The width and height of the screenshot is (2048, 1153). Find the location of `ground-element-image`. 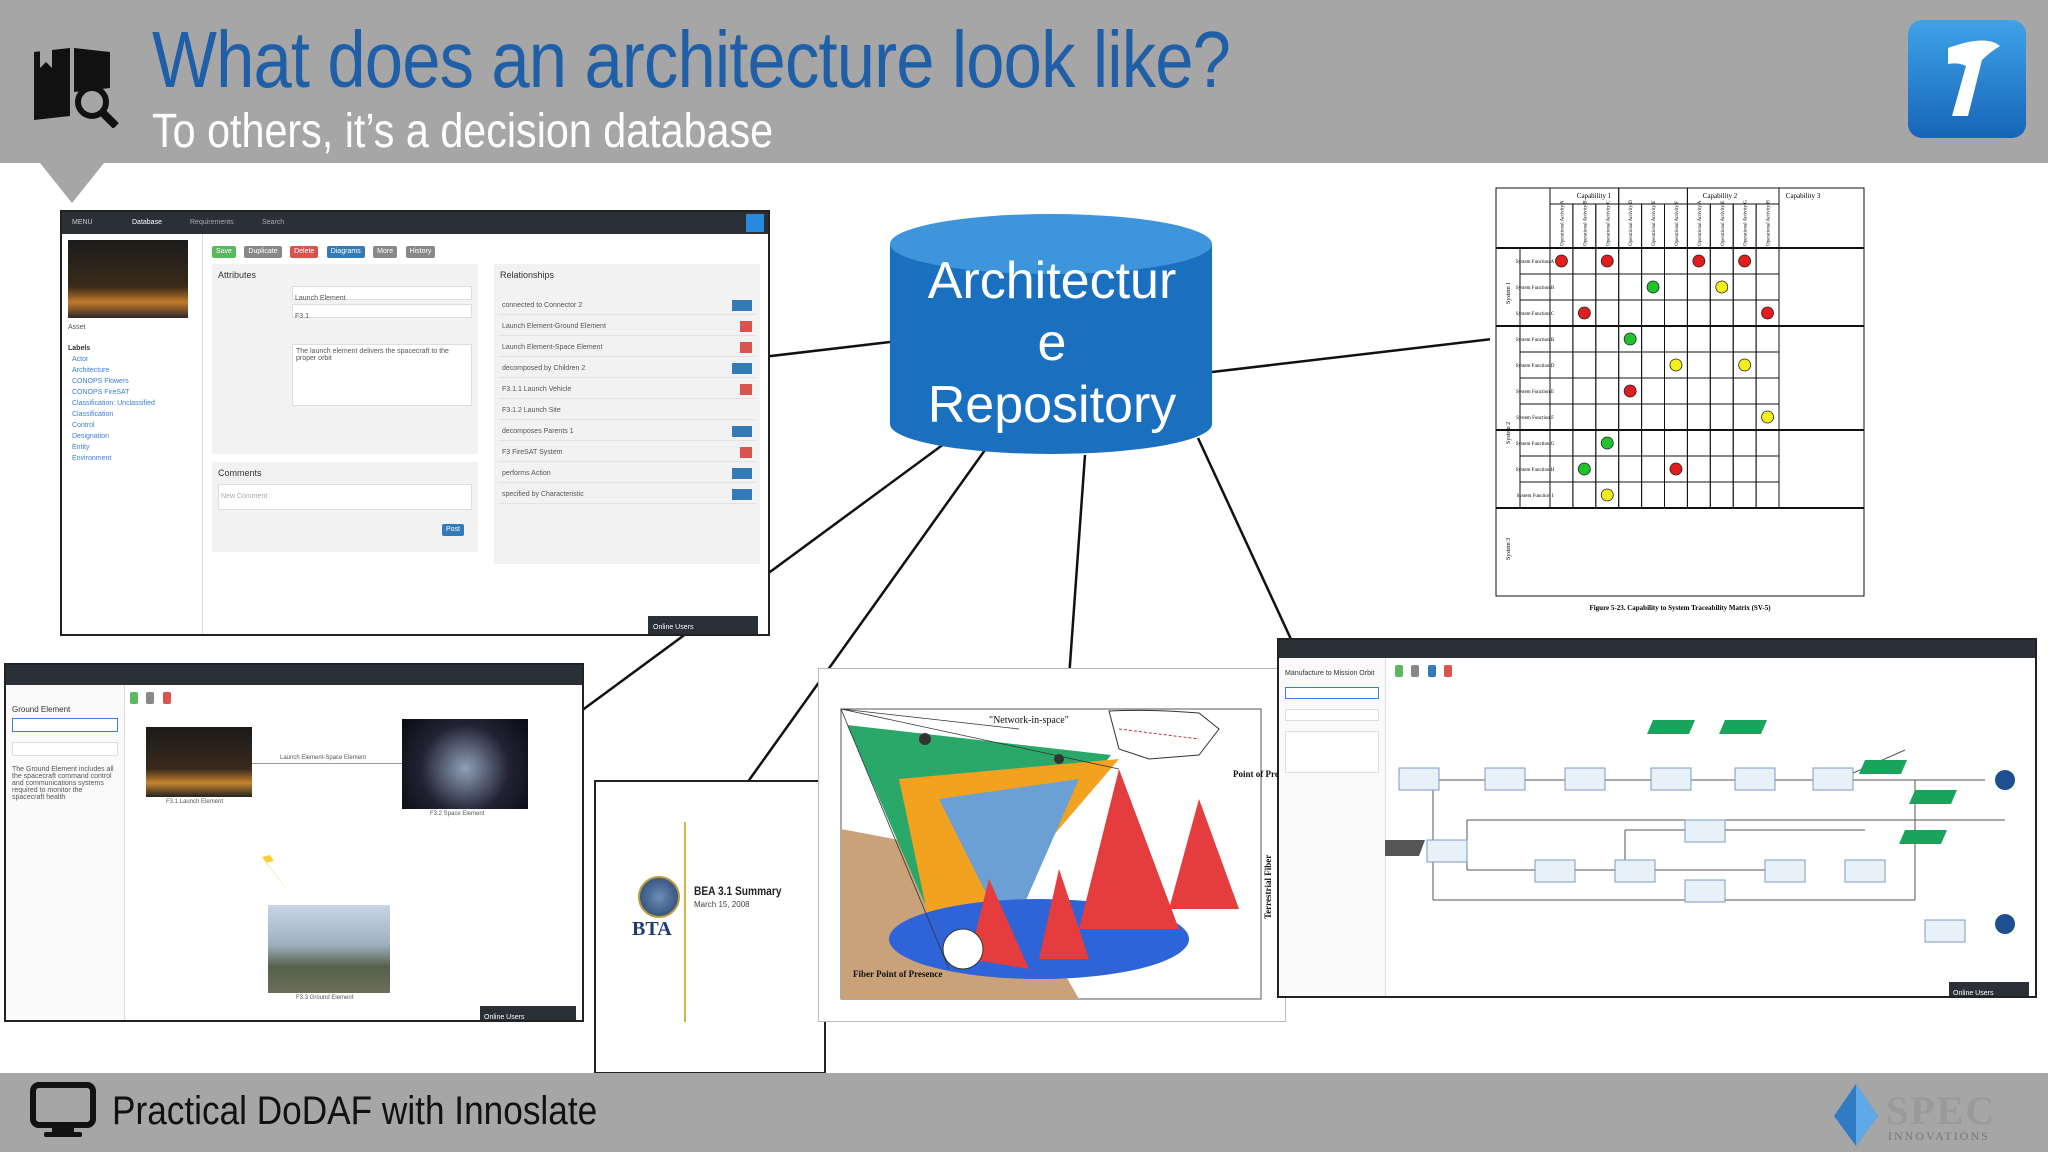

ground-element-image is located at coordinates (329, 949).